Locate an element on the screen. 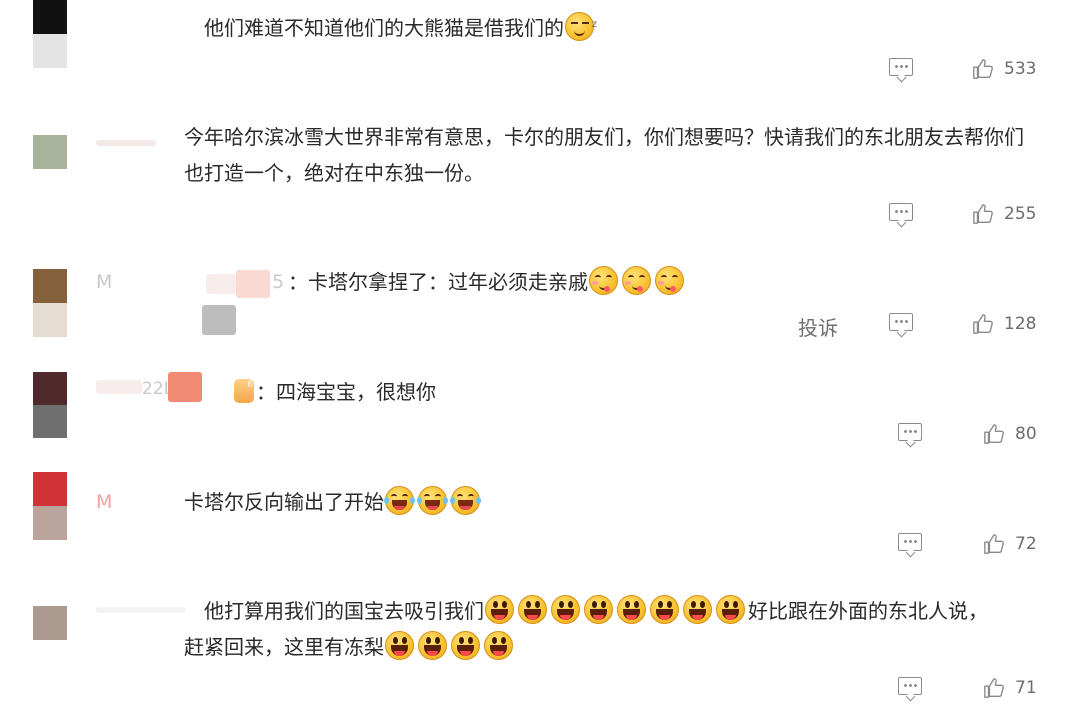 Image resolution: width=1080 pixels, height=719 pixels. like-button: 128 is located at coordinates (1004, 324).